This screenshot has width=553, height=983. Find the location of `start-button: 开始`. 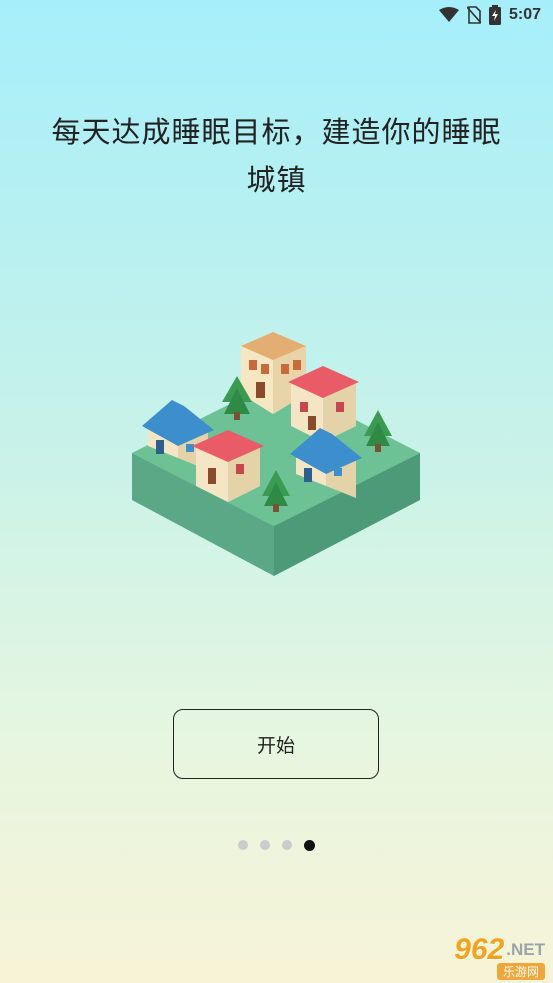

start-button: 开始 is located at coordinates (276, 744).